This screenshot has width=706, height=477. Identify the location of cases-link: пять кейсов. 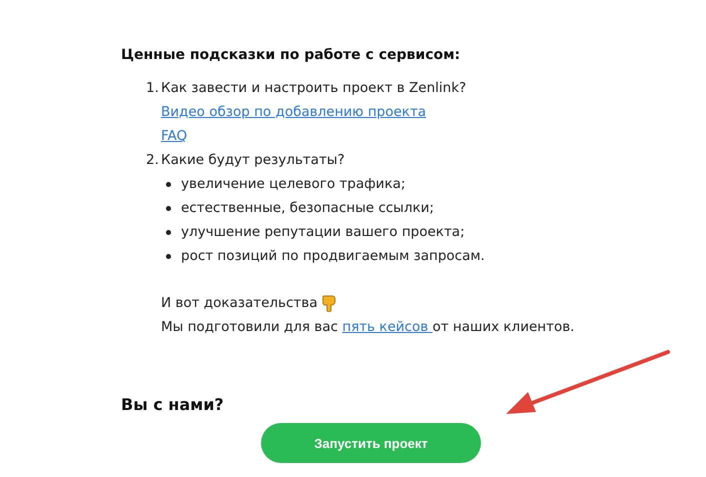
(387, 327).